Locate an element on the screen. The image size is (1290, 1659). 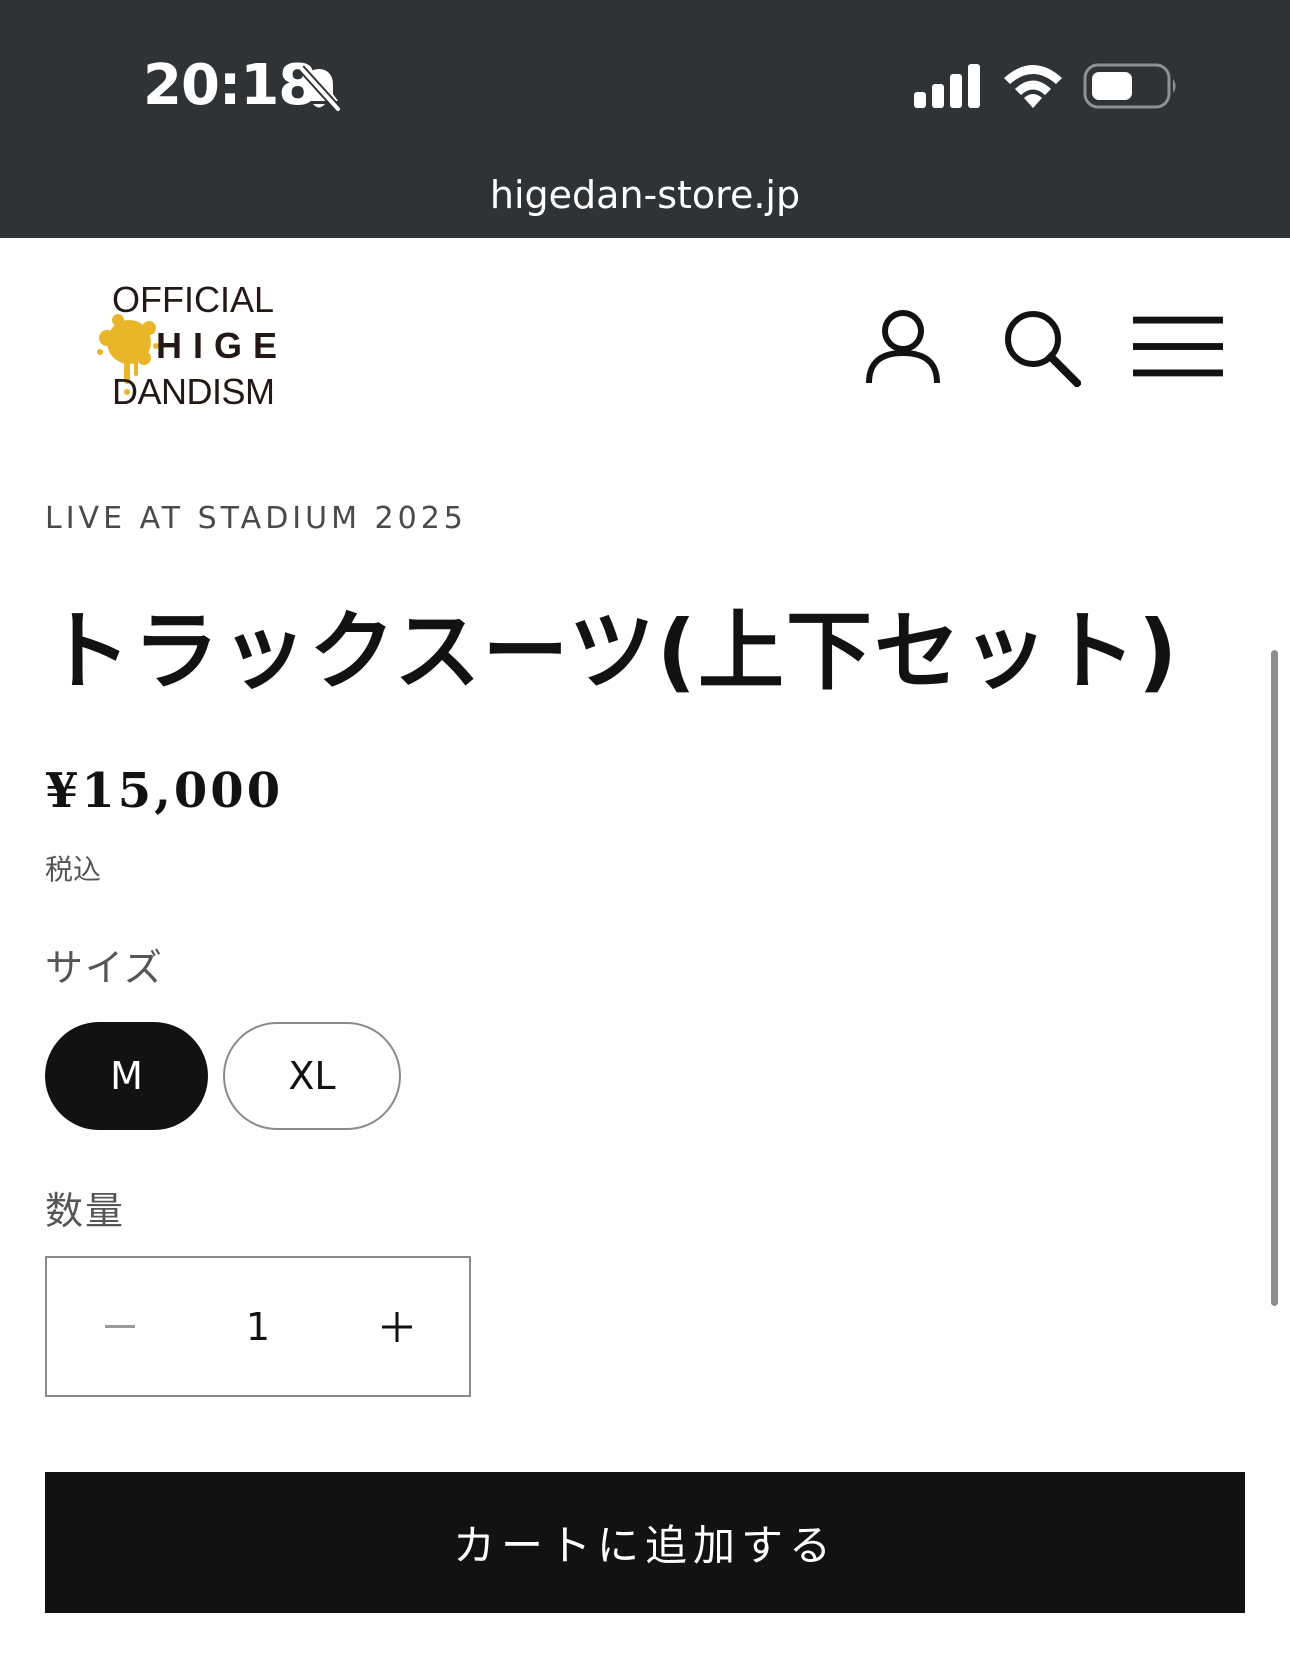
quantity-stepper is located at coordinates (258, 1326).